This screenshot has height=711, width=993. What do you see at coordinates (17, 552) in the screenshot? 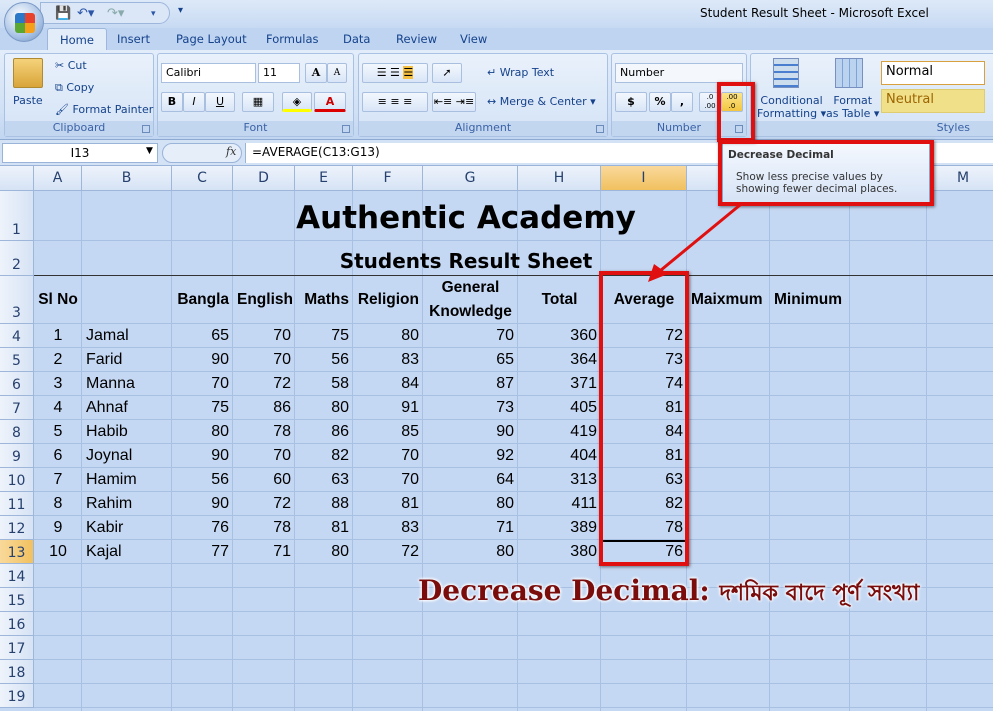
I see `row-header-13: 13` at bounding box center [17, 552].